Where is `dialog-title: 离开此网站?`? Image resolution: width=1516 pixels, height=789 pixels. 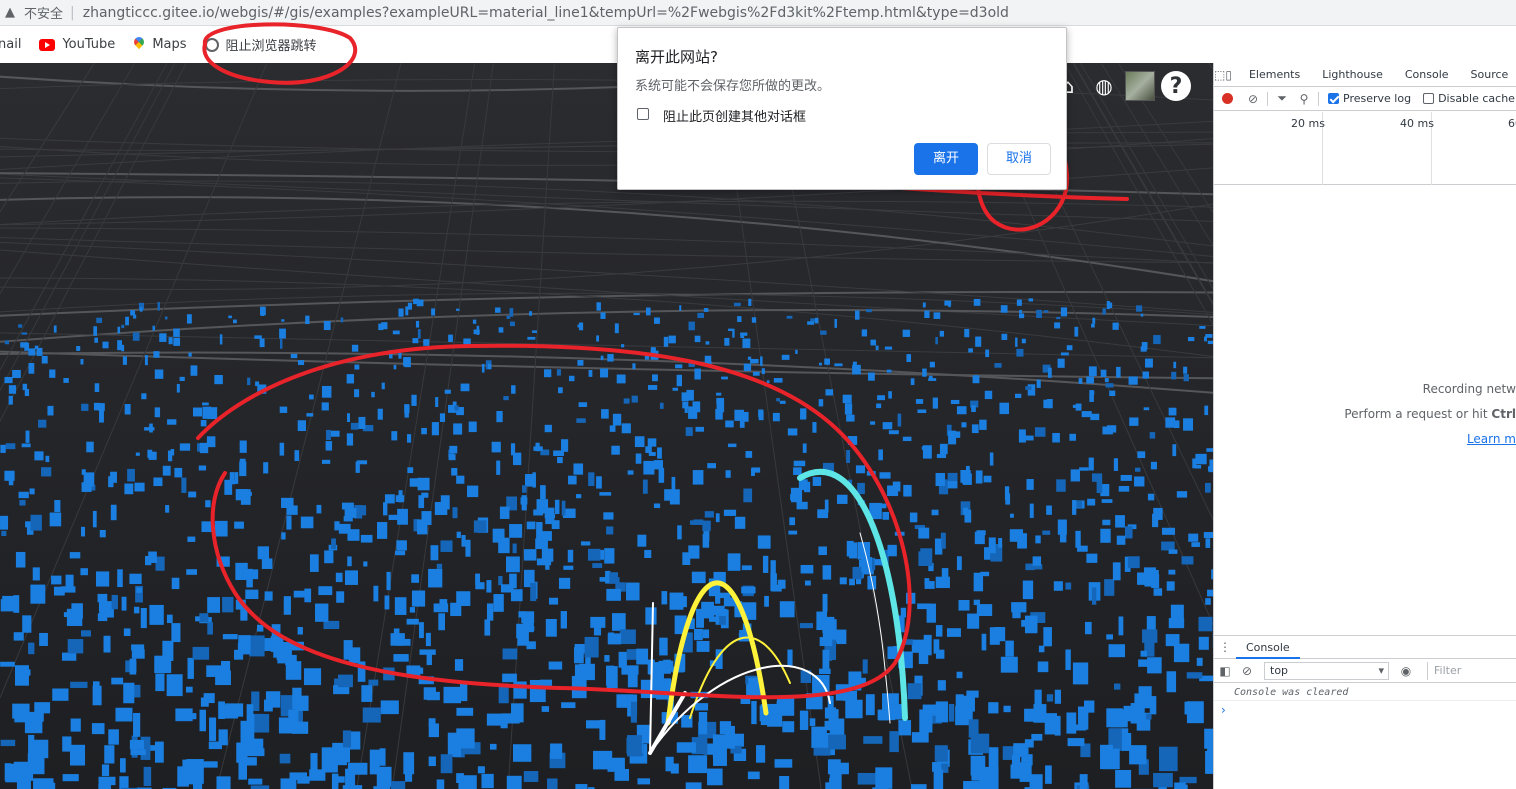 dialog-title: 离开此网站? is located at coordinates (676, 57).